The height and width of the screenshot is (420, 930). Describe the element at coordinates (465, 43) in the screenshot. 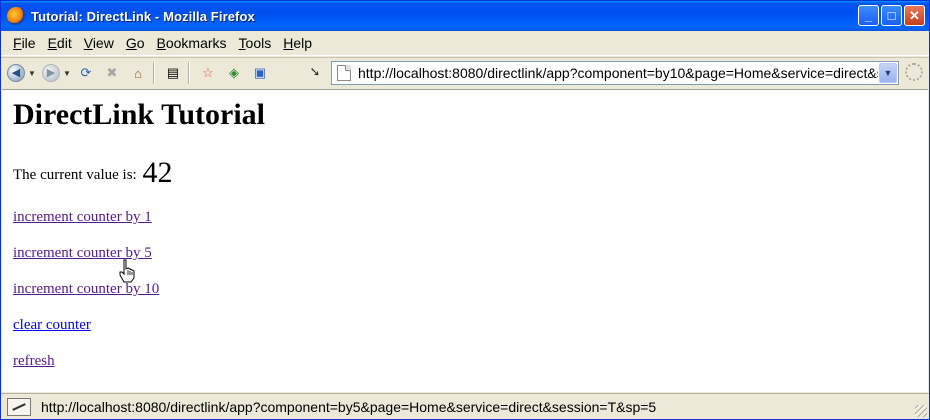

I see `menu-bar: File Edit View Go Bookmarks Tools Help` at that location.